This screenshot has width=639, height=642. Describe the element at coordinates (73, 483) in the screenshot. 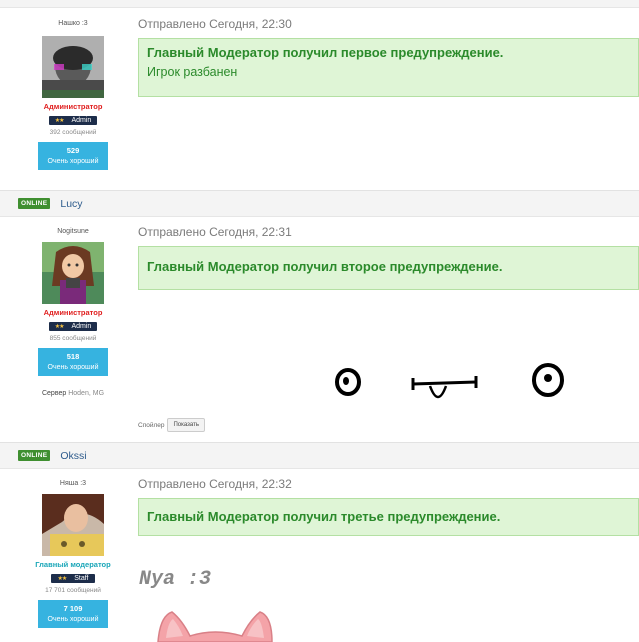

I see `user-title: Няша :3` at that location.